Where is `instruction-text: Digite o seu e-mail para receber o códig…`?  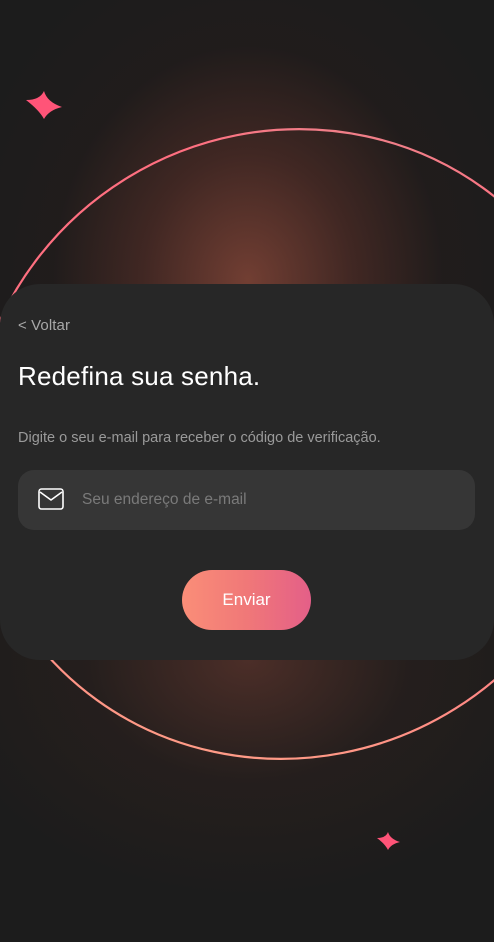 instruction-text: Digite o seu e-mail para receber o códig… is located at coordinates (199, 438).